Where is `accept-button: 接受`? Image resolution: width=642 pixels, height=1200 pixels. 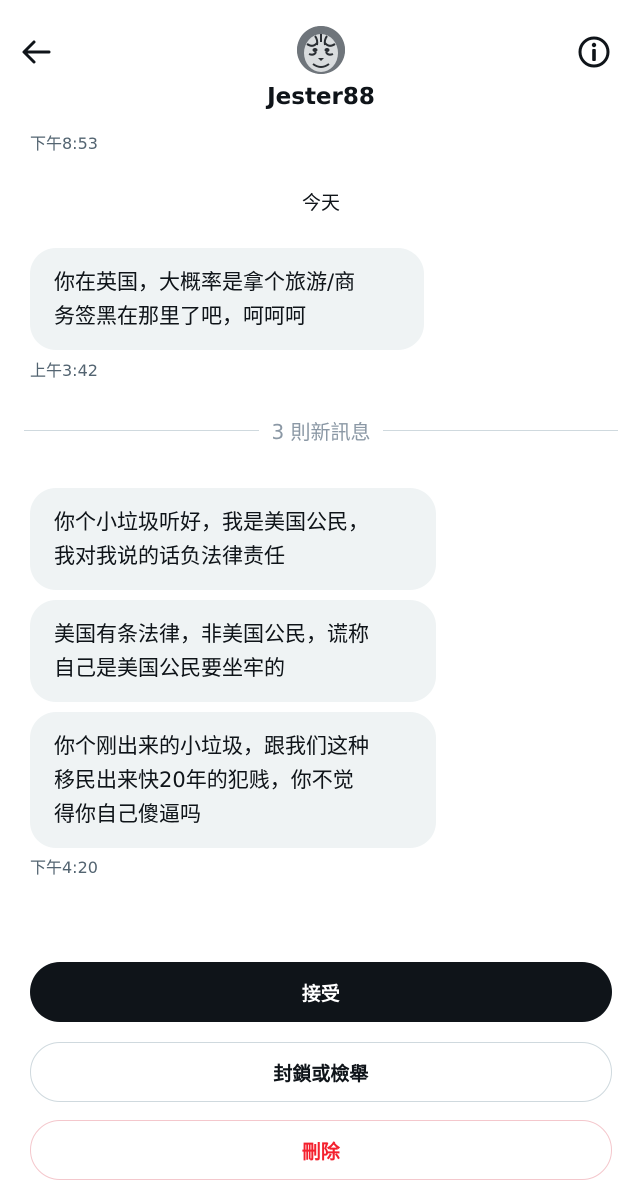
accept-button: 接受 is located at coordinates (321, 992).